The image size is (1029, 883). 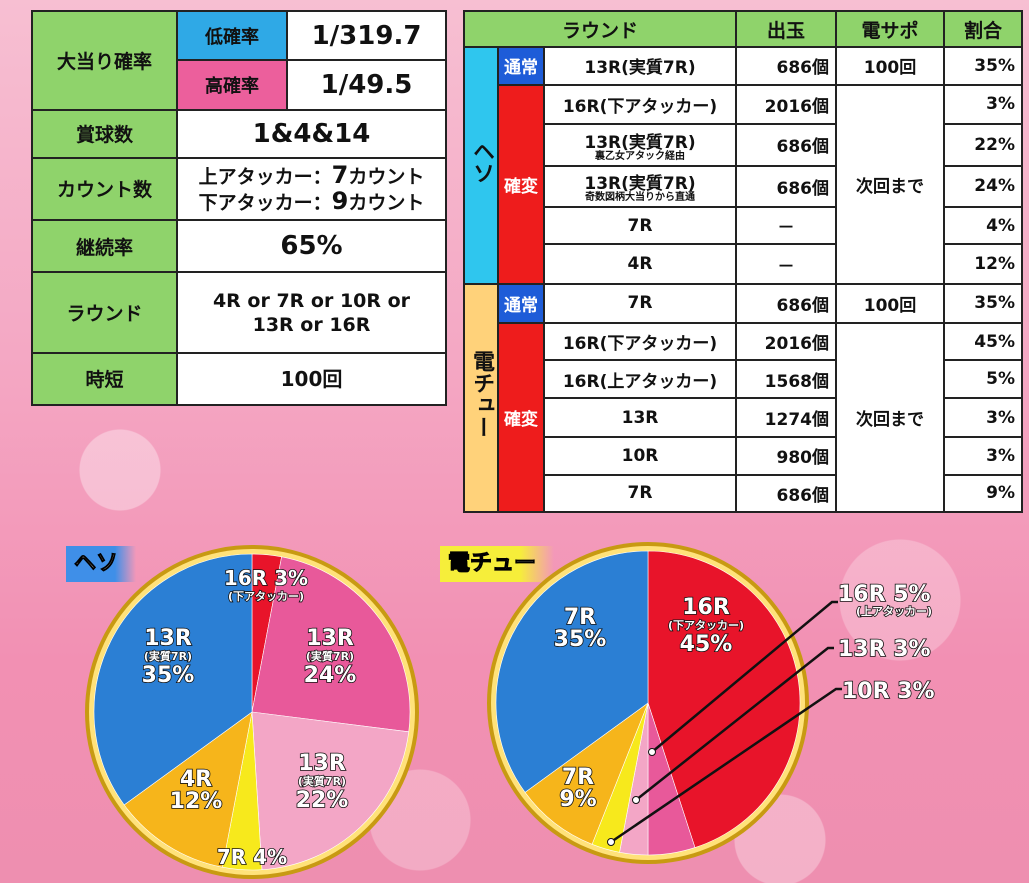 I want to click on den-pie-outside-sublabel: (上アタッカー), so click(x=894, y=611).